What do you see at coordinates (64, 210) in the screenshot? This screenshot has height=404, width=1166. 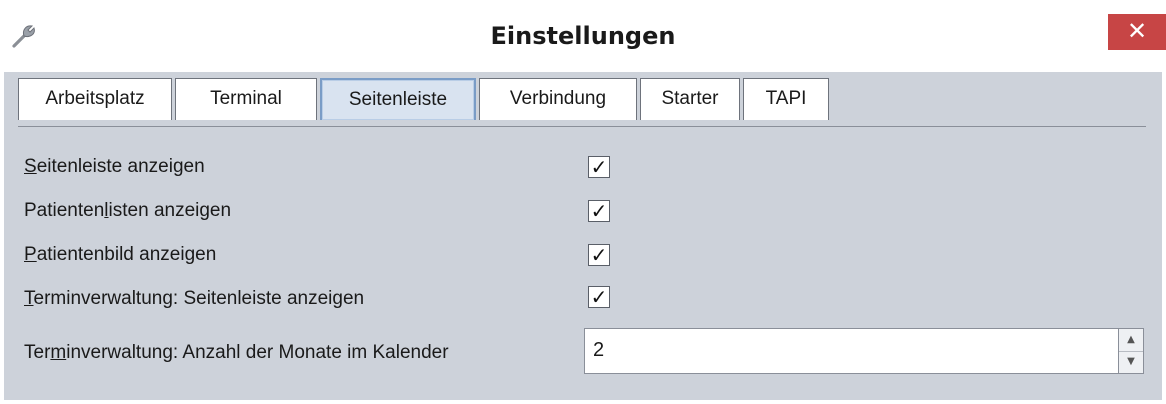 I see `label-pre: Patienten` at bounding box center [64, 210].